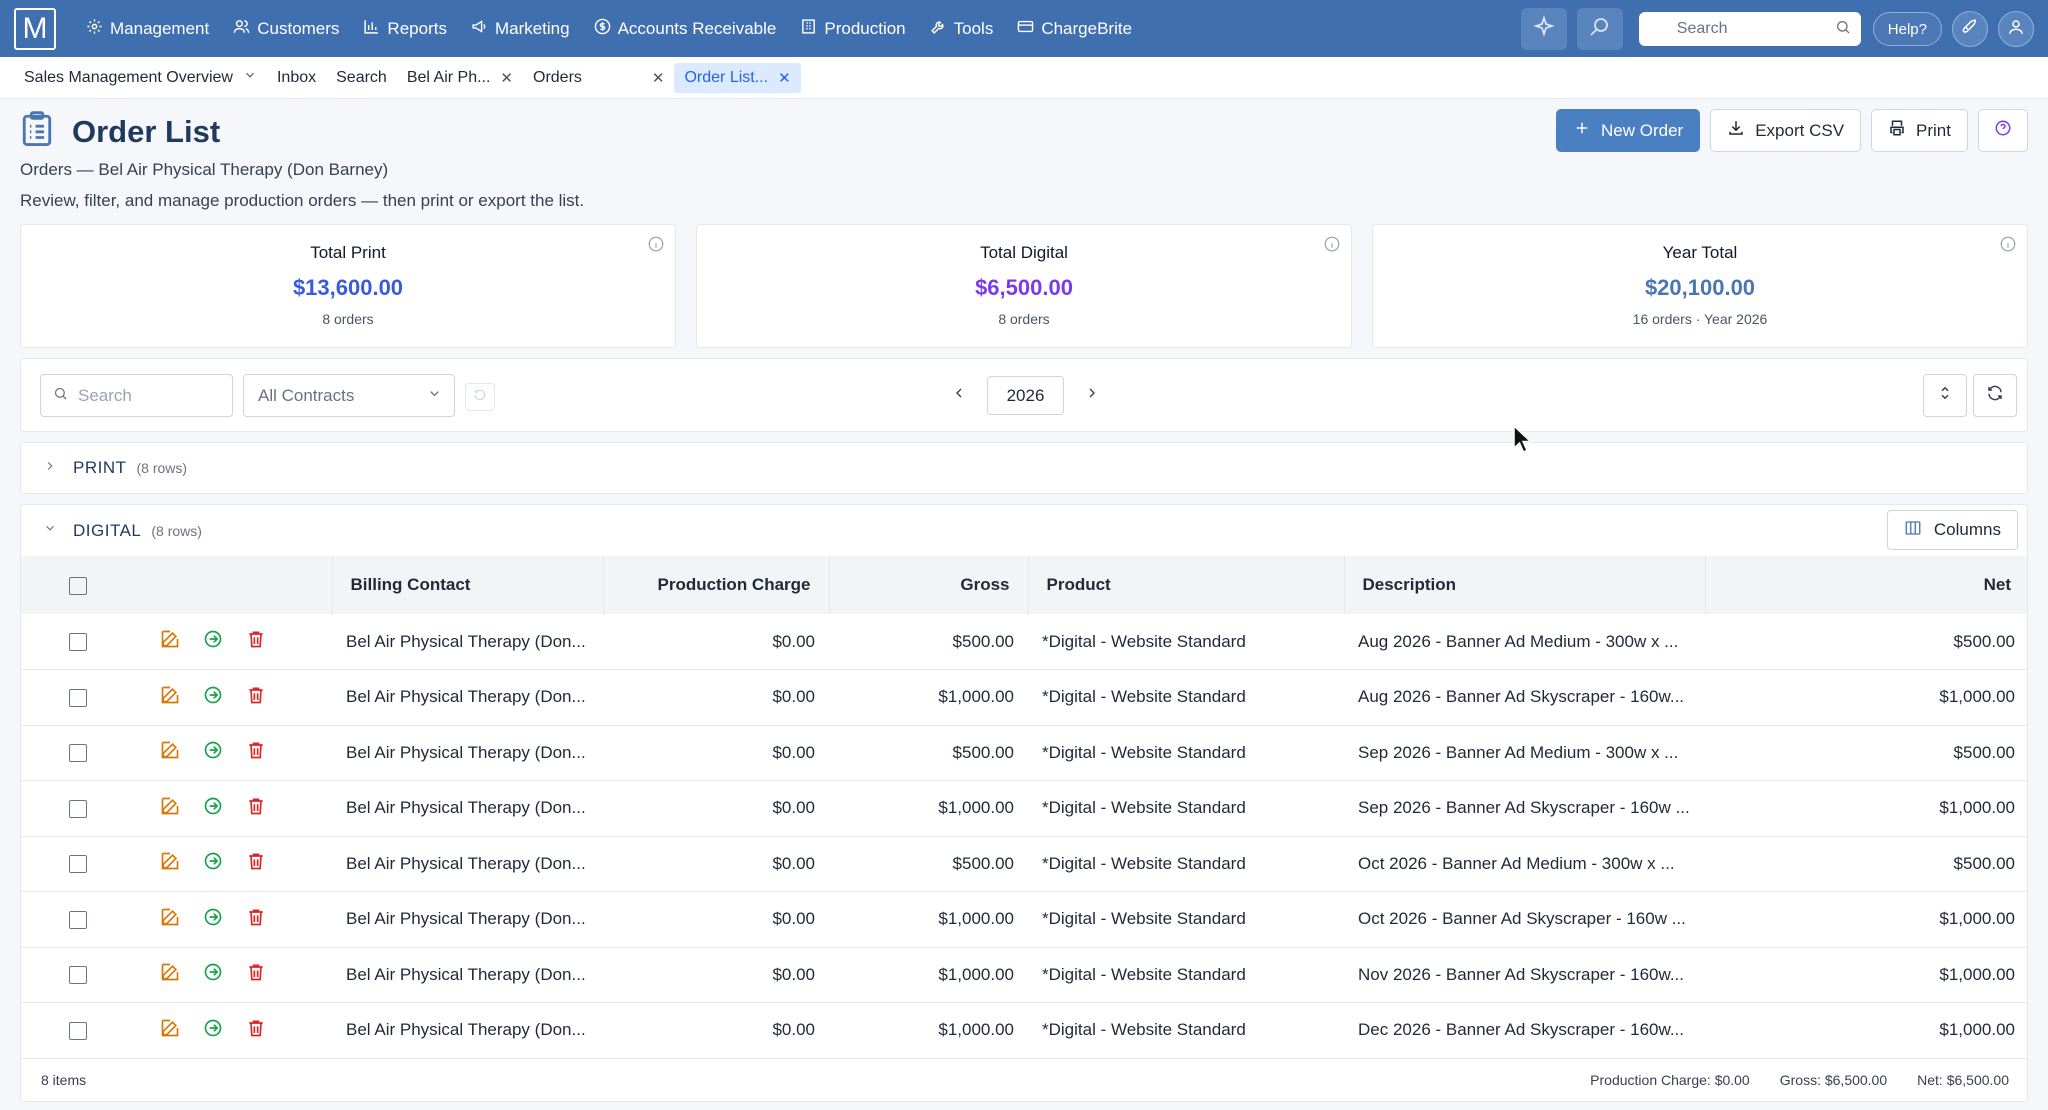 This screenshot has width=2048, height=1110. I want to click on help-button: Help?, so click(1907, 29).